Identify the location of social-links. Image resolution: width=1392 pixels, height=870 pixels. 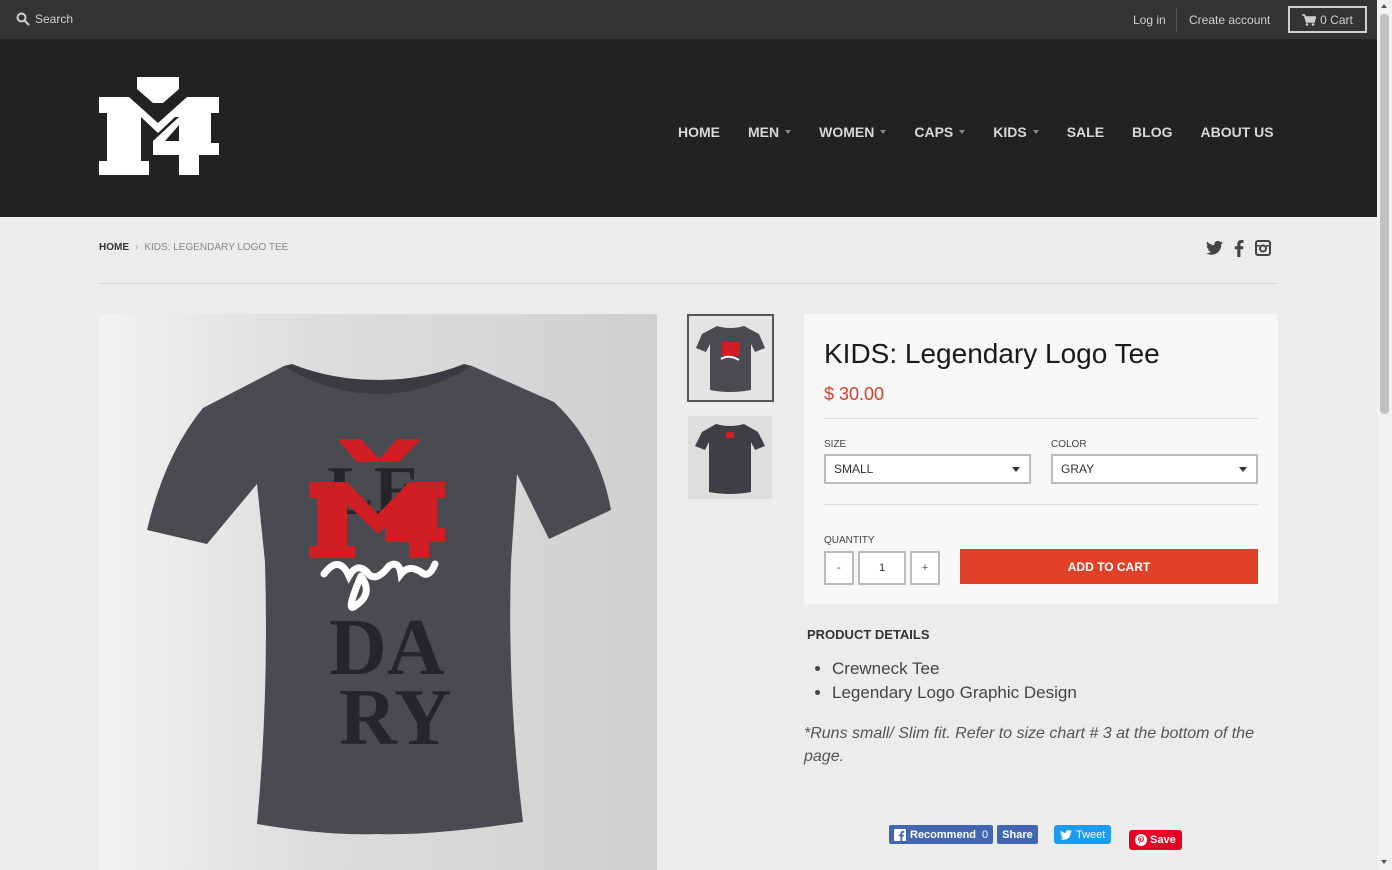
(1238, 248).